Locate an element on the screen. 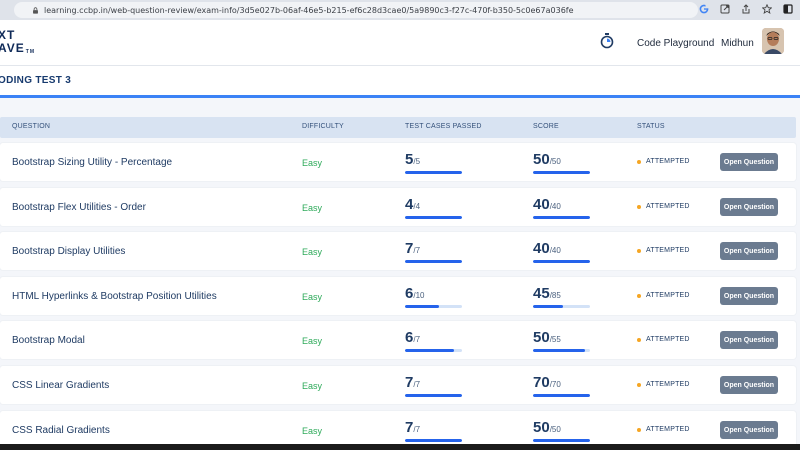 This screenshot has width=800, height=450. logo-line-2: AVETM is located at coordinates (17, 48).